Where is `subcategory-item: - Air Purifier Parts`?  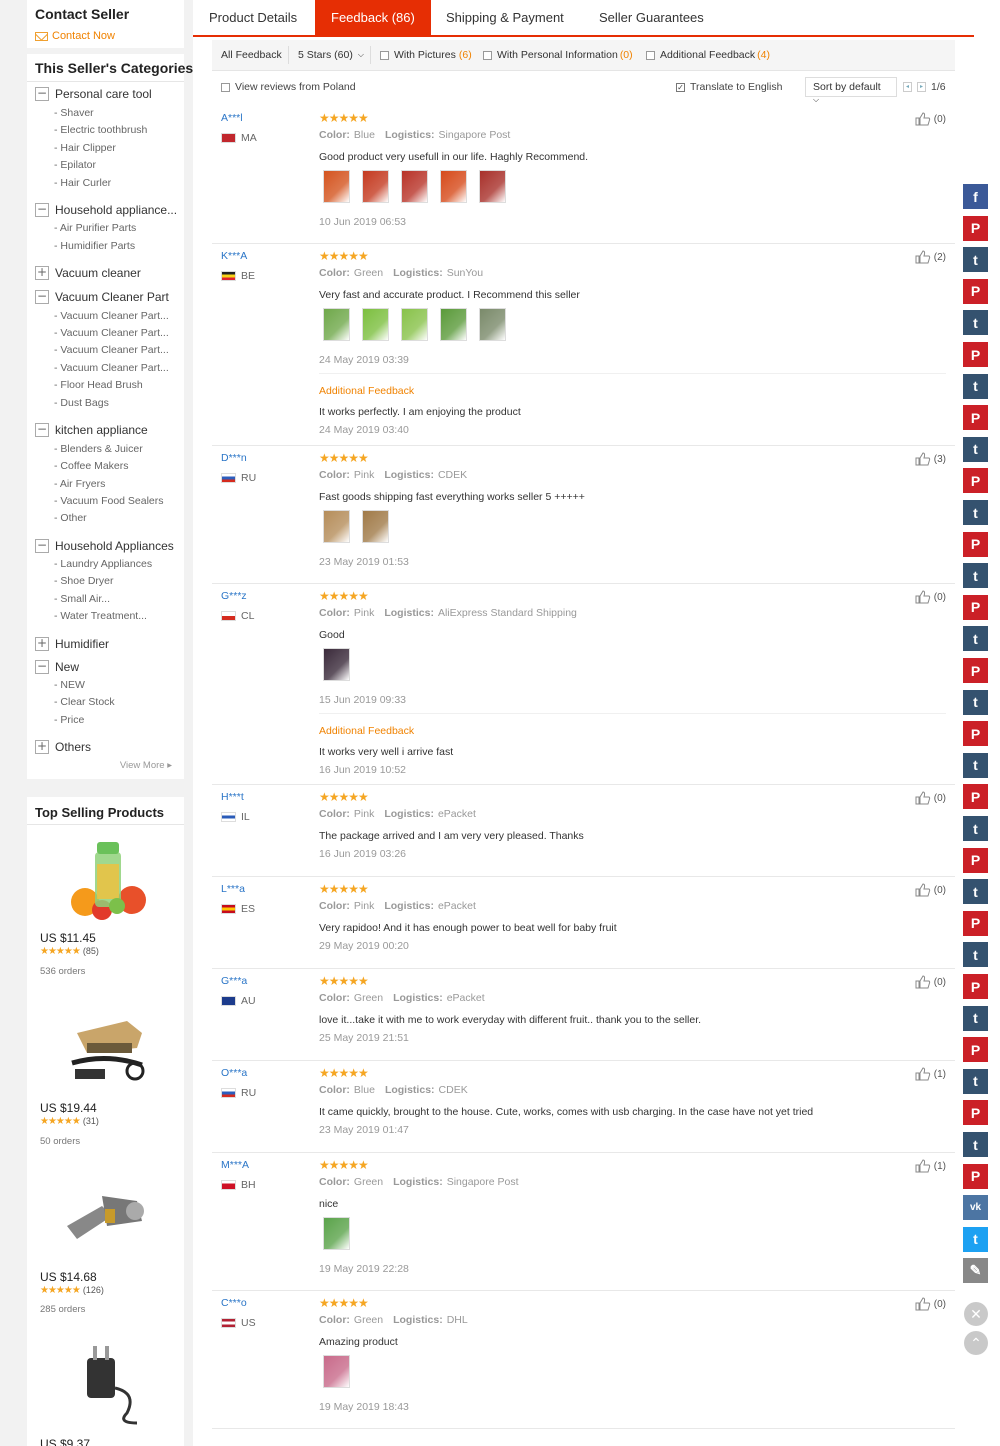 subcategory-item: - Air Purifier Parts is located at coordinates (116, 228).